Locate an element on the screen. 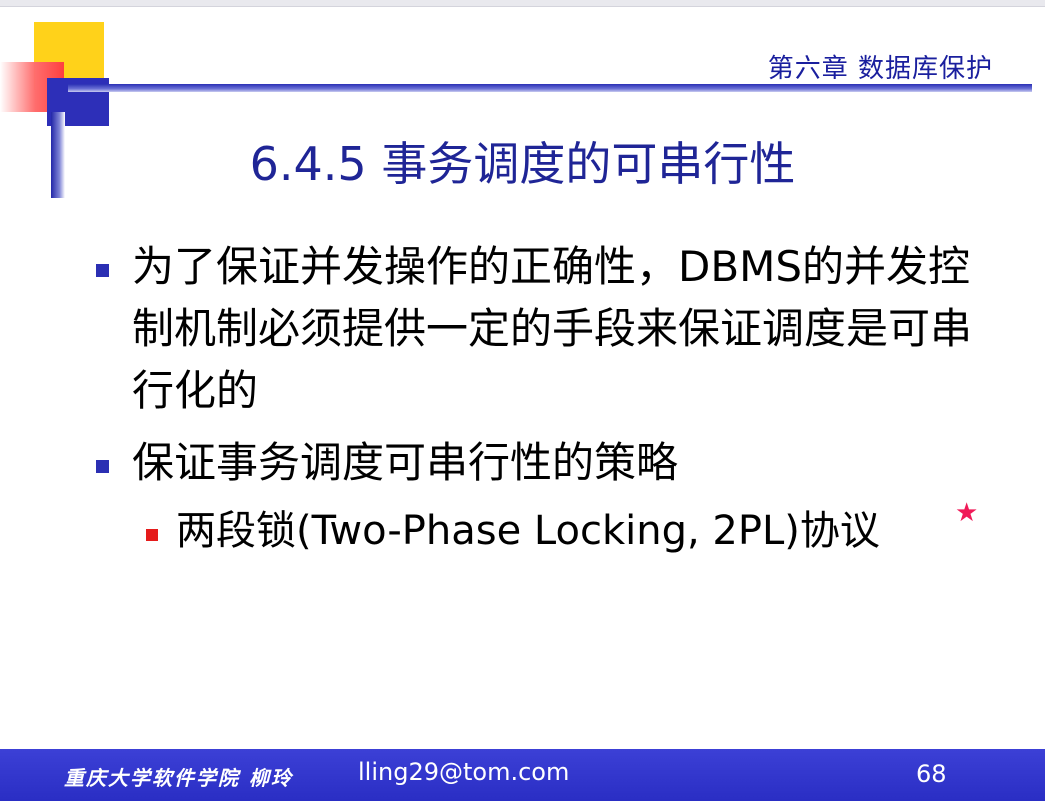 The height and width of the screenshot is (801, 1045). footer-email: lling29@tom.com is located at coordinates (464, 772).